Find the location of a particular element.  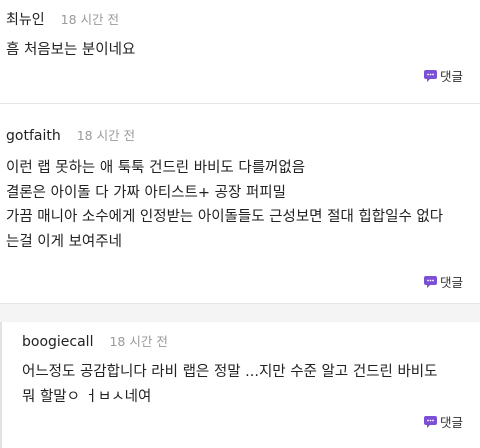

comment-text-line: 흠 처음보는 분이네요 is located at coordinates (71, 50).